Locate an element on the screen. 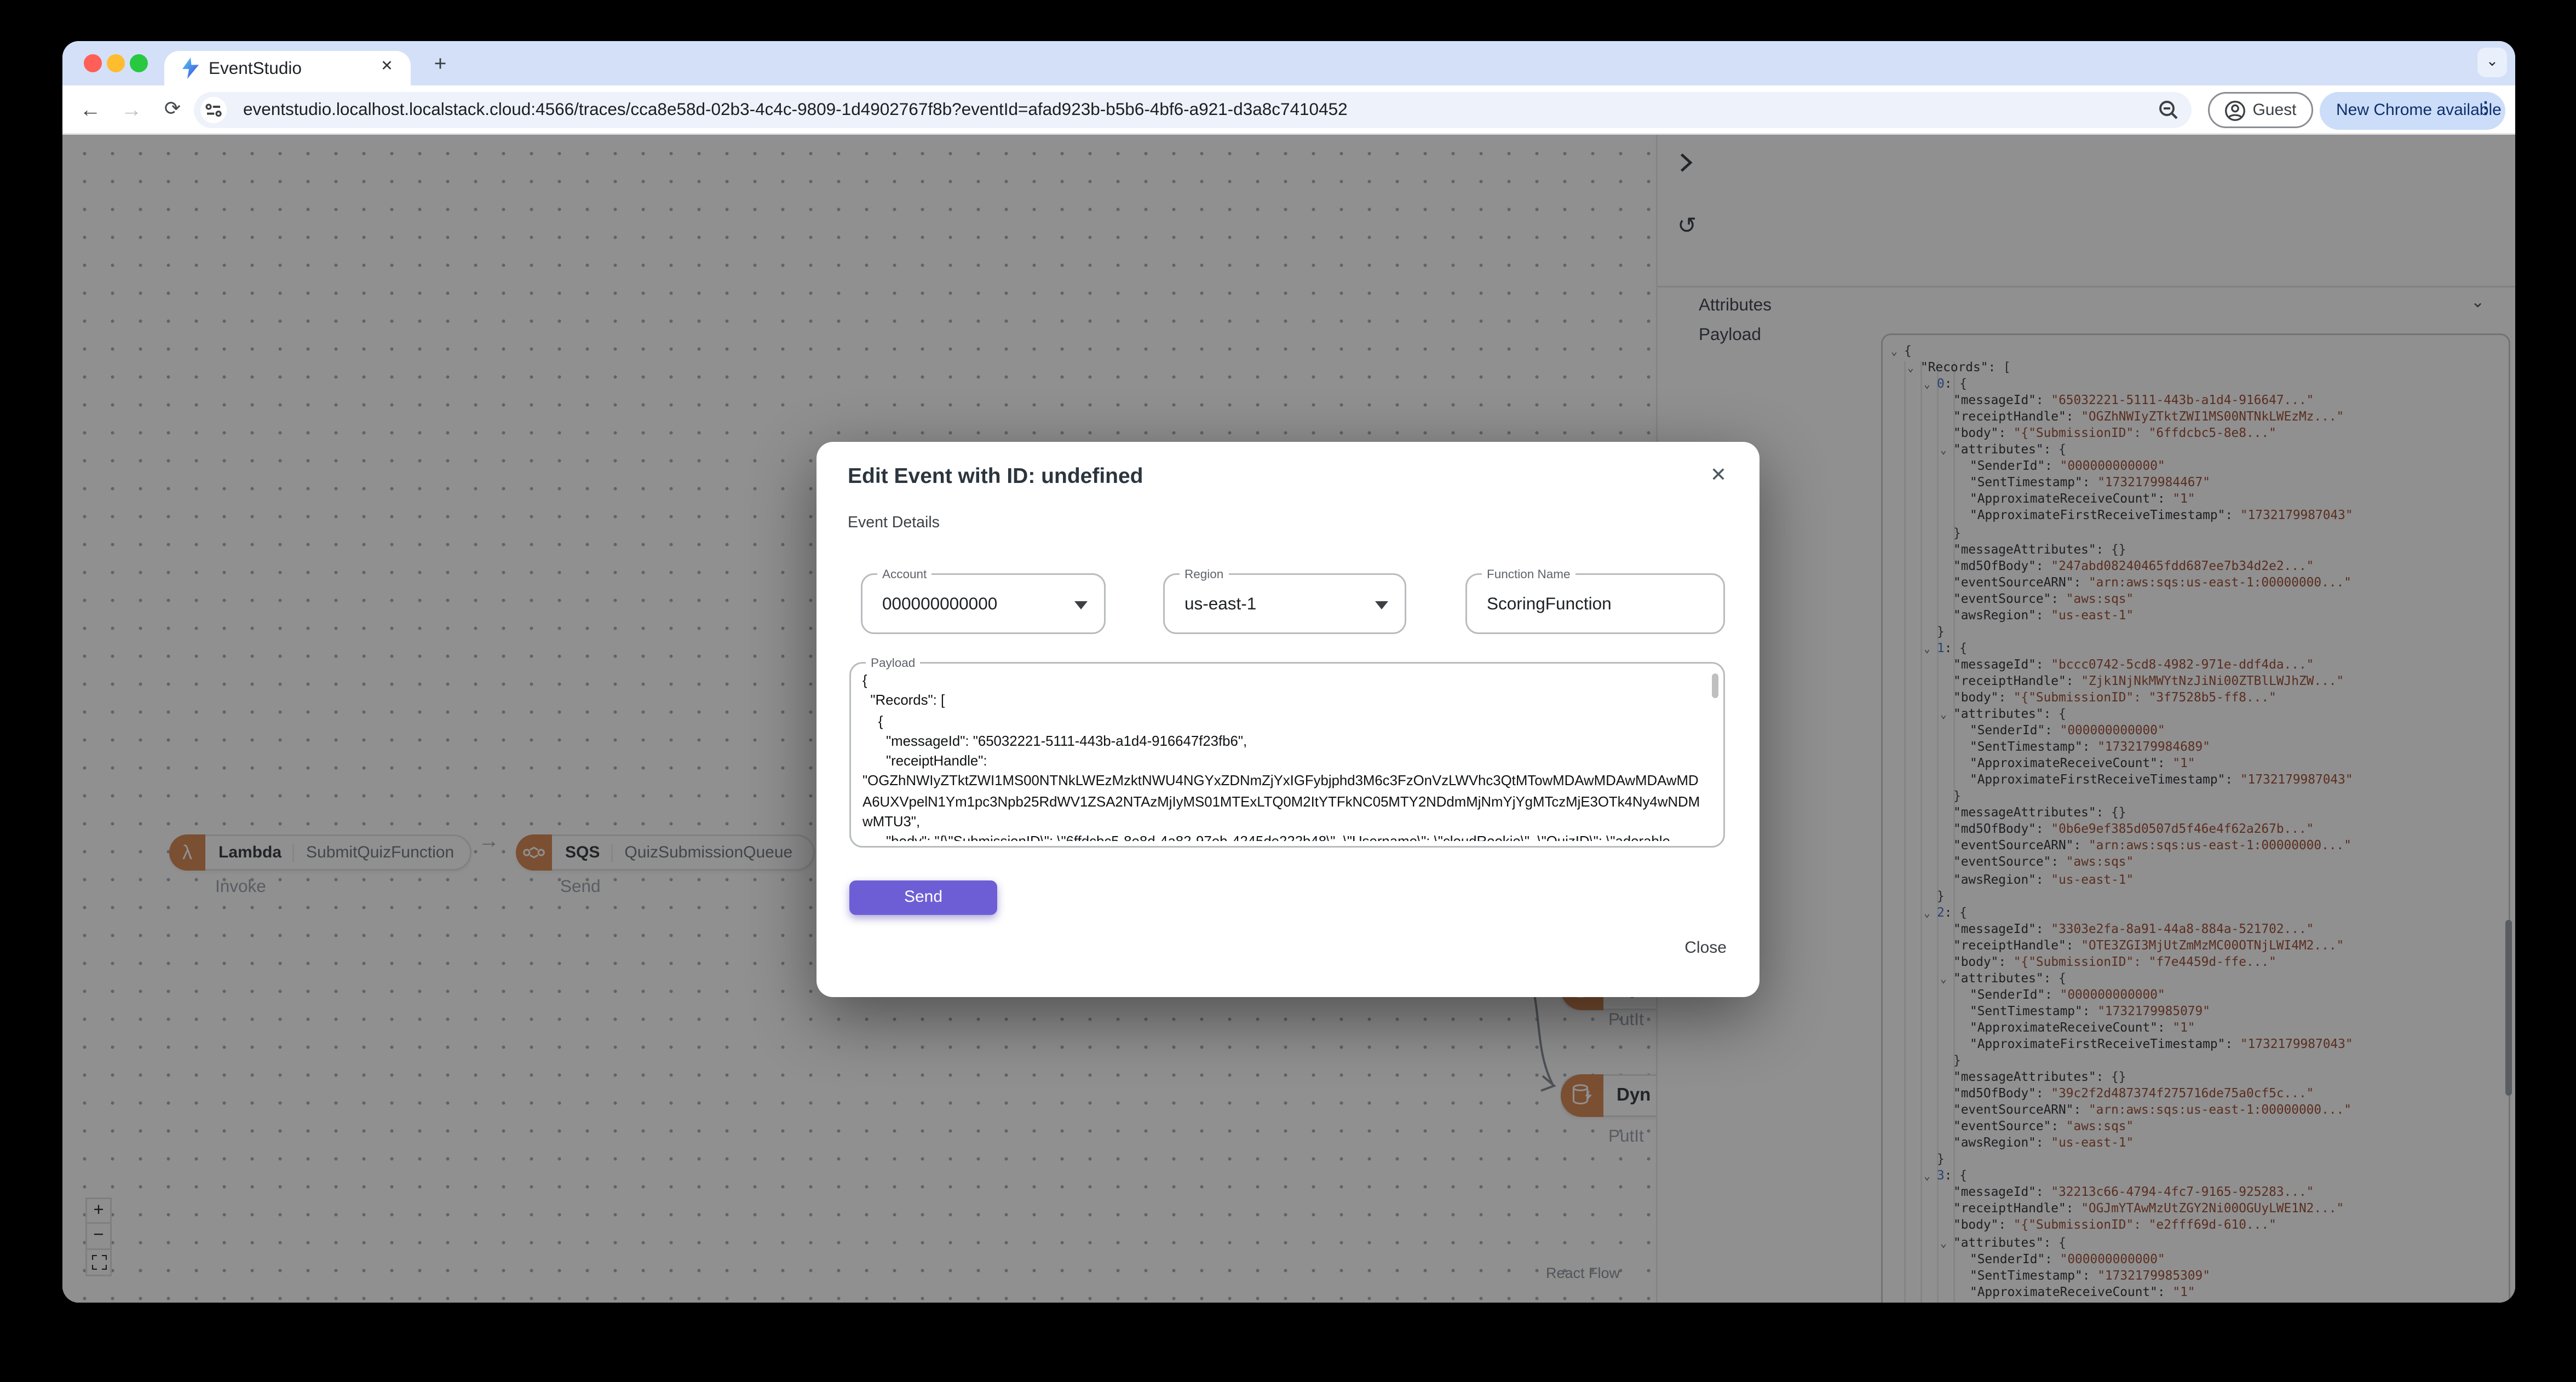  guest-label: Guest is located at coordinates (2274, 110).